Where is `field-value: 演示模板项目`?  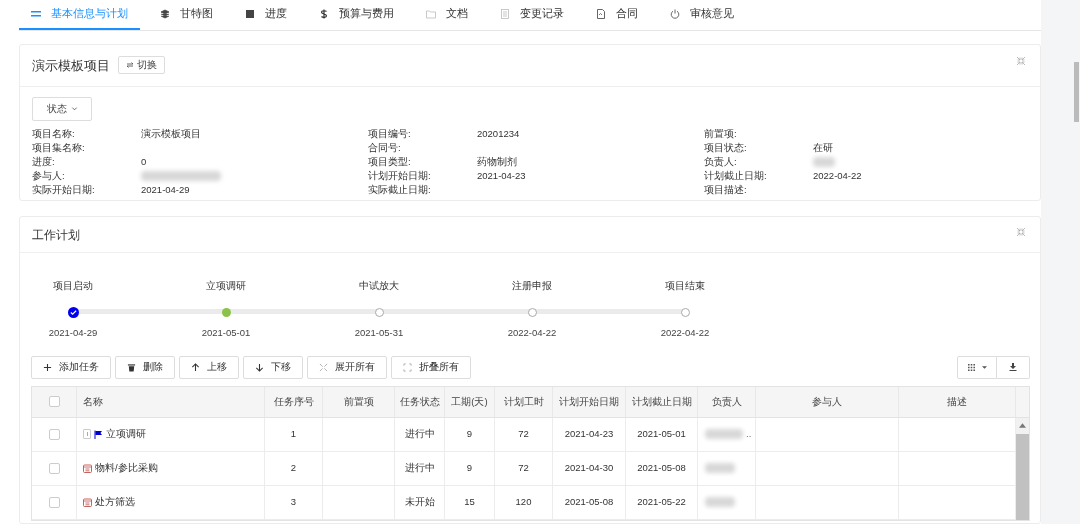
field-value: 演示模板项目 is located at coordinates (171, 133).